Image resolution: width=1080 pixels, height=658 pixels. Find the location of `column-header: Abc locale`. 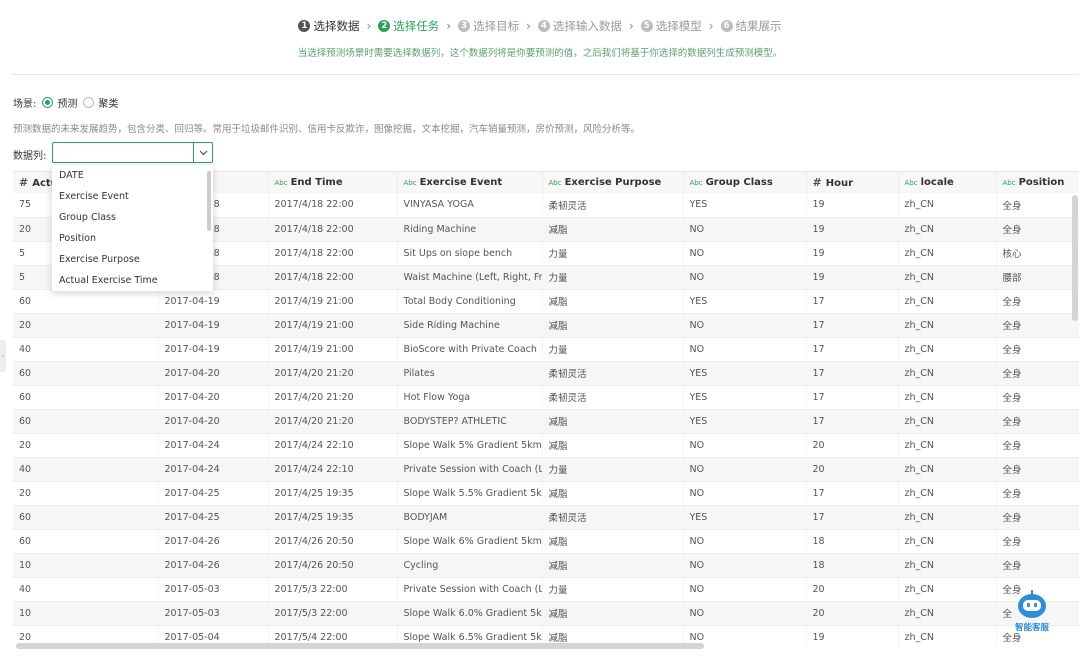

column-header: Abc locale is located at coordinates (947, 182).